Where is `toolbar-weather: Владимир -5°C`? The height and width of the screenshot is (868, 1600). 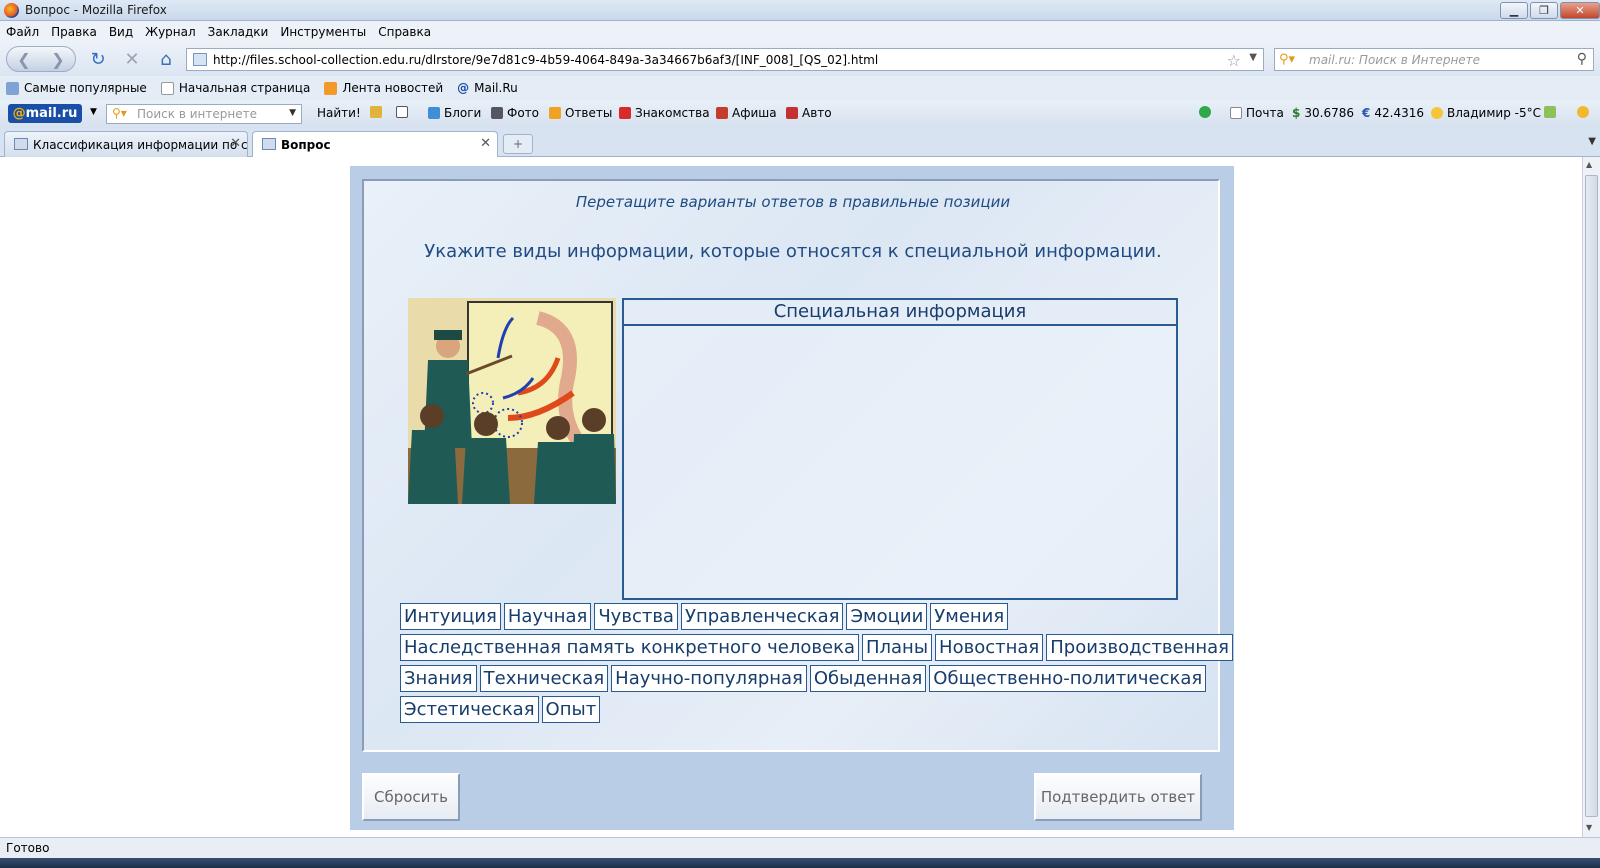
toolbar-weather: Владимир -5°C is located at coordinates (1486, 113).